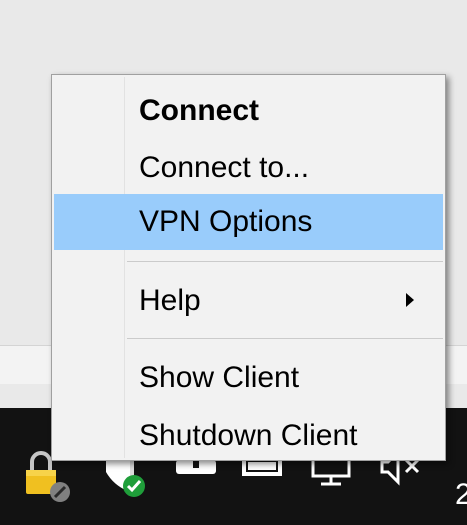  Describe the element at coordinates (219, 377) in the screenshot. I see `menu-item-label: Show Client` at that location.